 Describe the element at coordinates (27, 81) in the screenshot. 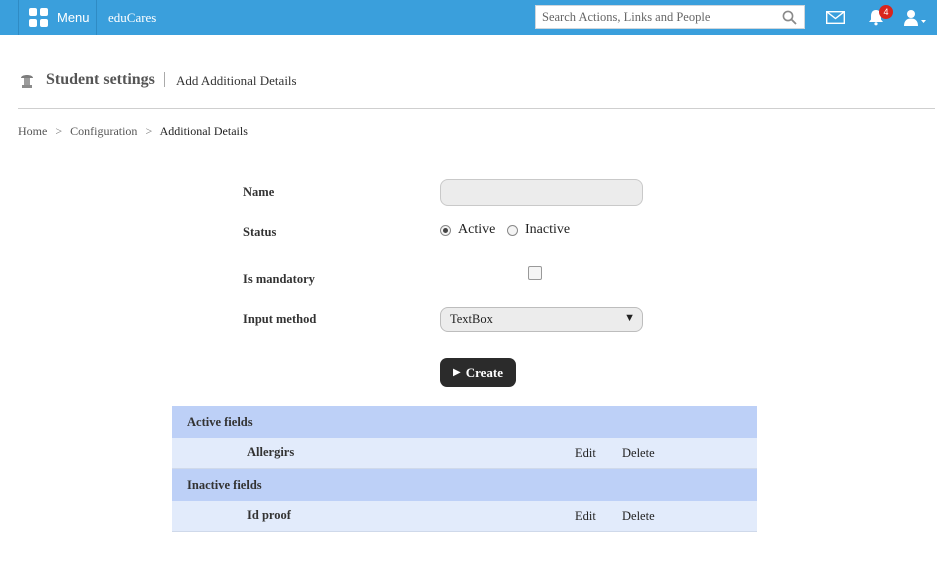

I see `settings-icon` at that location.